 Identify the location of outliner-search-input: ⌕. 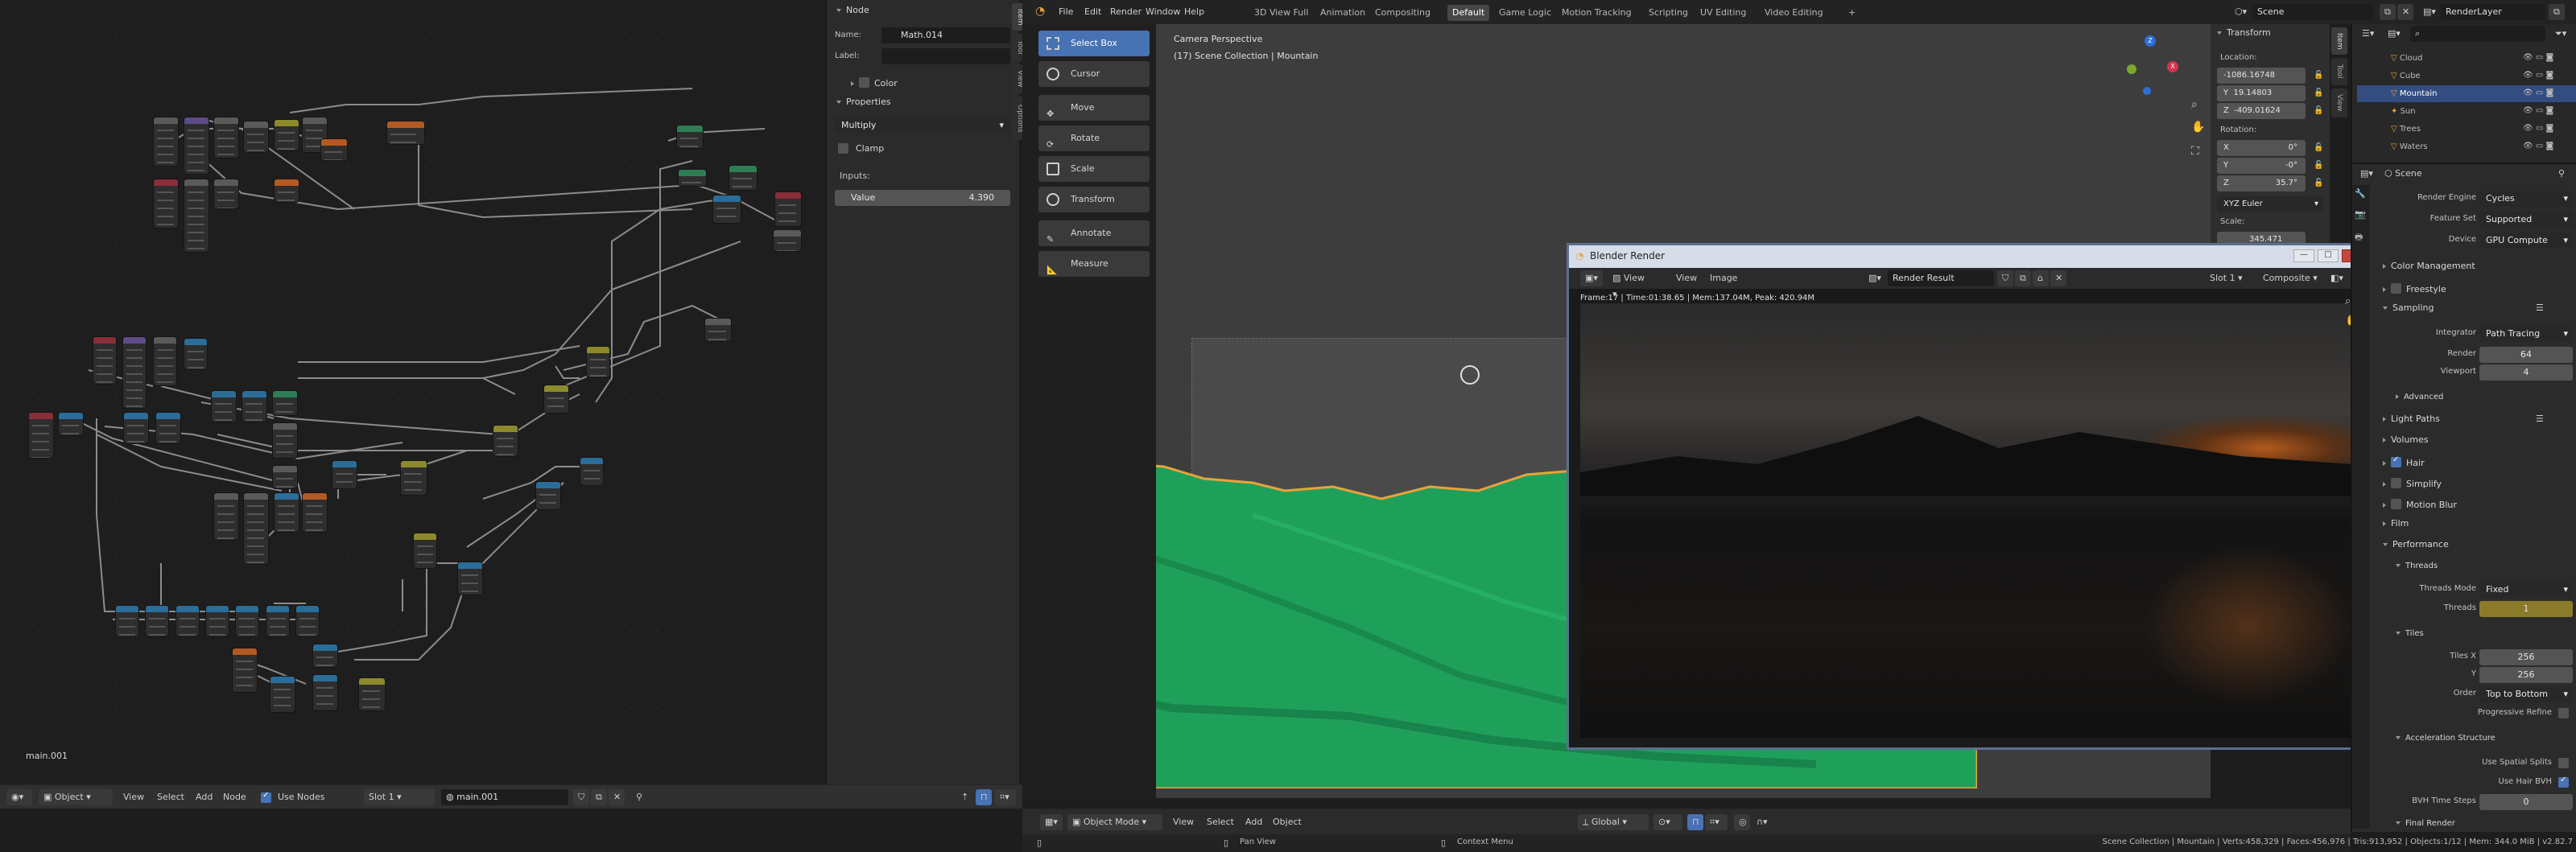
(2477, 34).